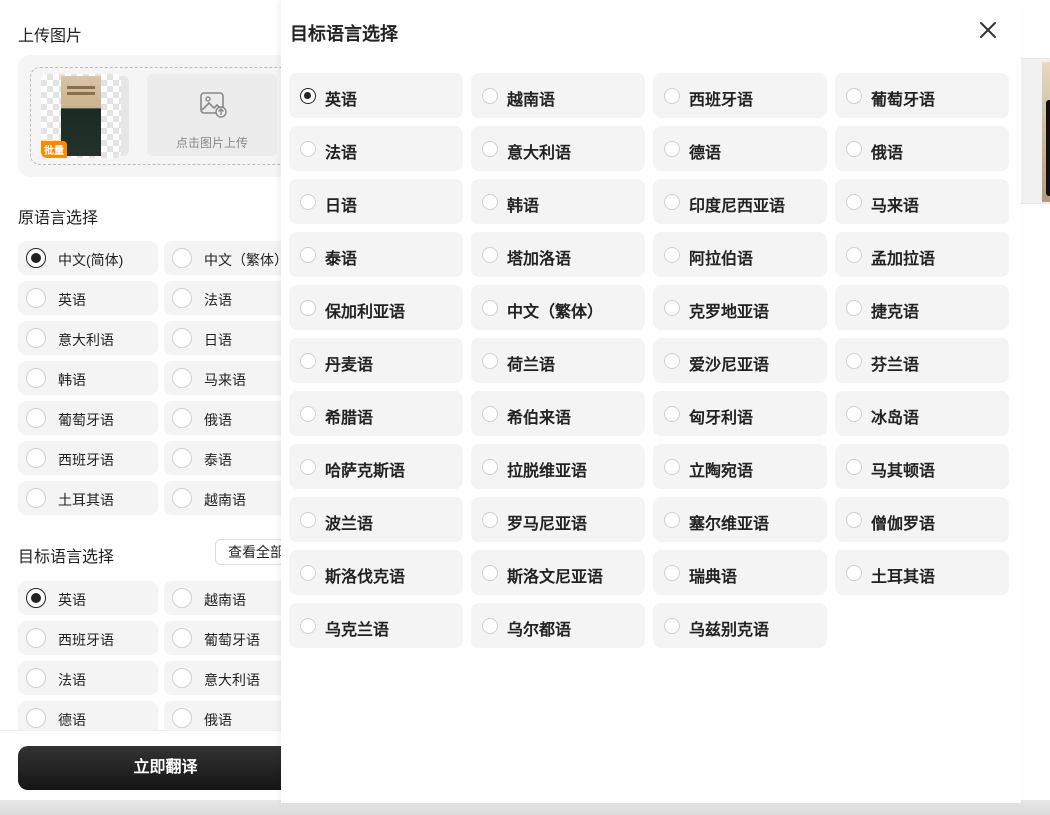  I want to click on language-option: 拉脱维亚语, so click(558, 466).